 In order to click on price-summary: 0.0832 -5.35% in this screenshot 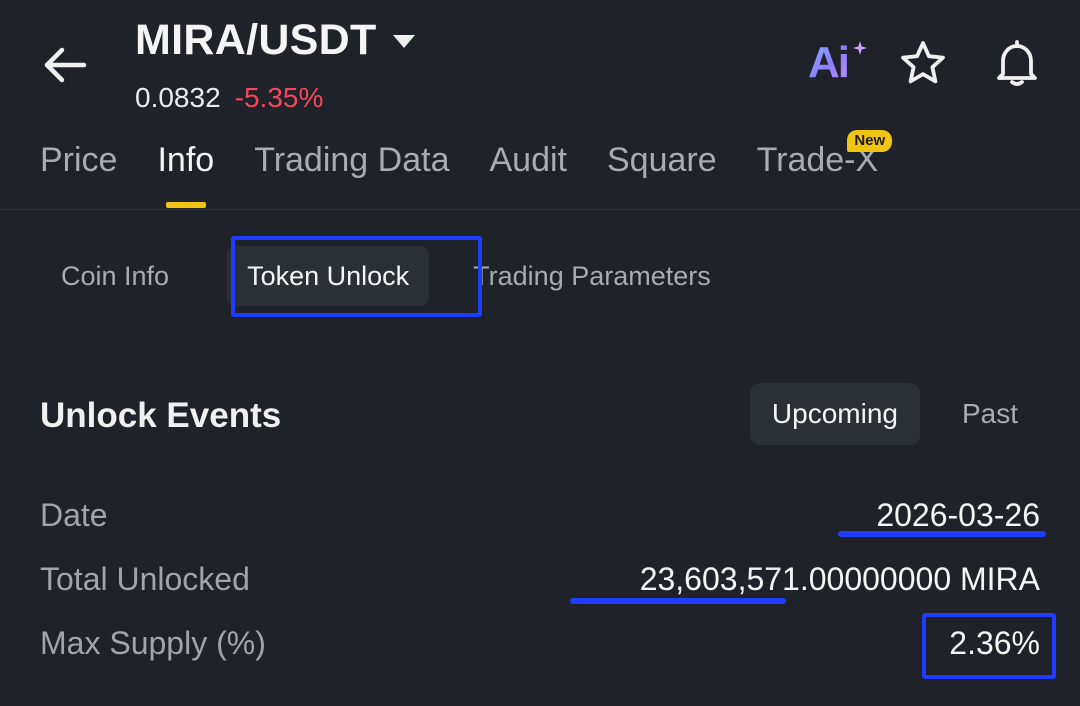, I will do `click(229, 98)`.